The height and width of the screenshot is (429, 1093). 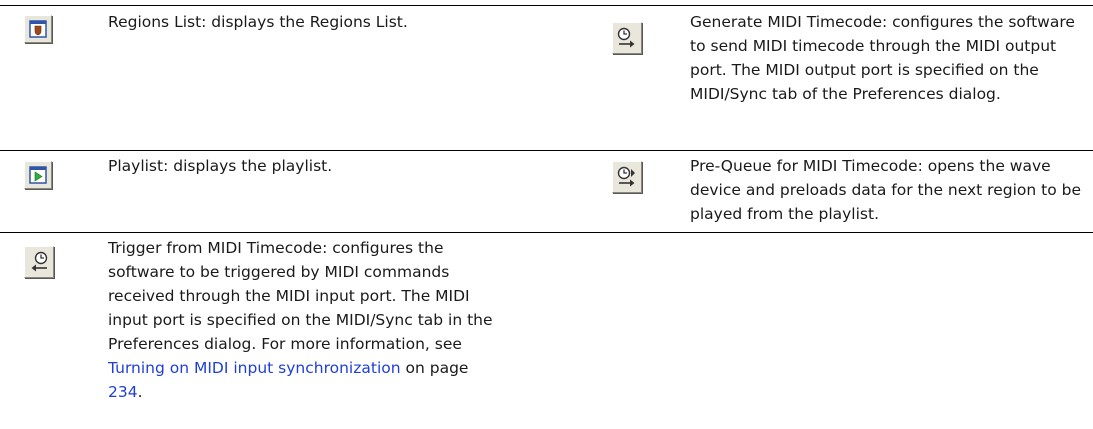 What do you see at coordinates (546, 232) in the screenshot?
I see `table-rule-row2` at bounding box center [546, 232].